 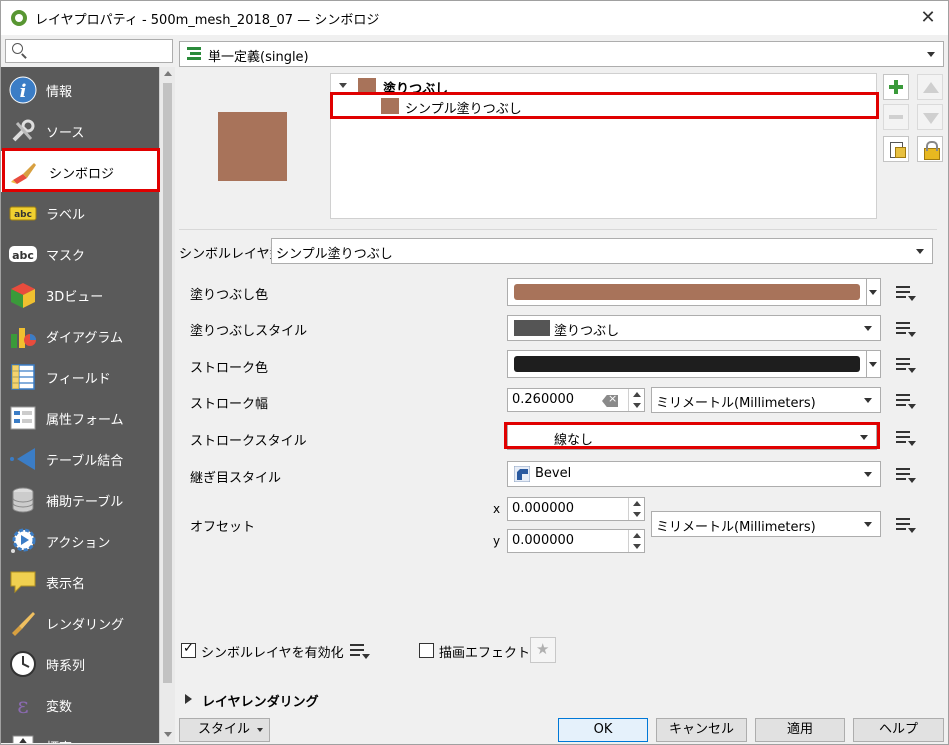 What do you see at coordinates (22, 706) in the screenshot?
I see `epsilon-icon: ε` at bounding box center [22, 706].